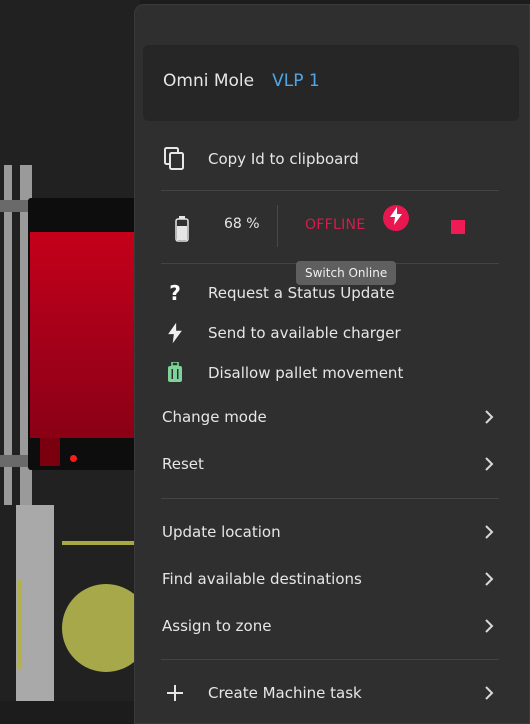 The width and height of the screenshot is (530, 724). I want to click on machine-id: VLP 1, so click(296, 81).